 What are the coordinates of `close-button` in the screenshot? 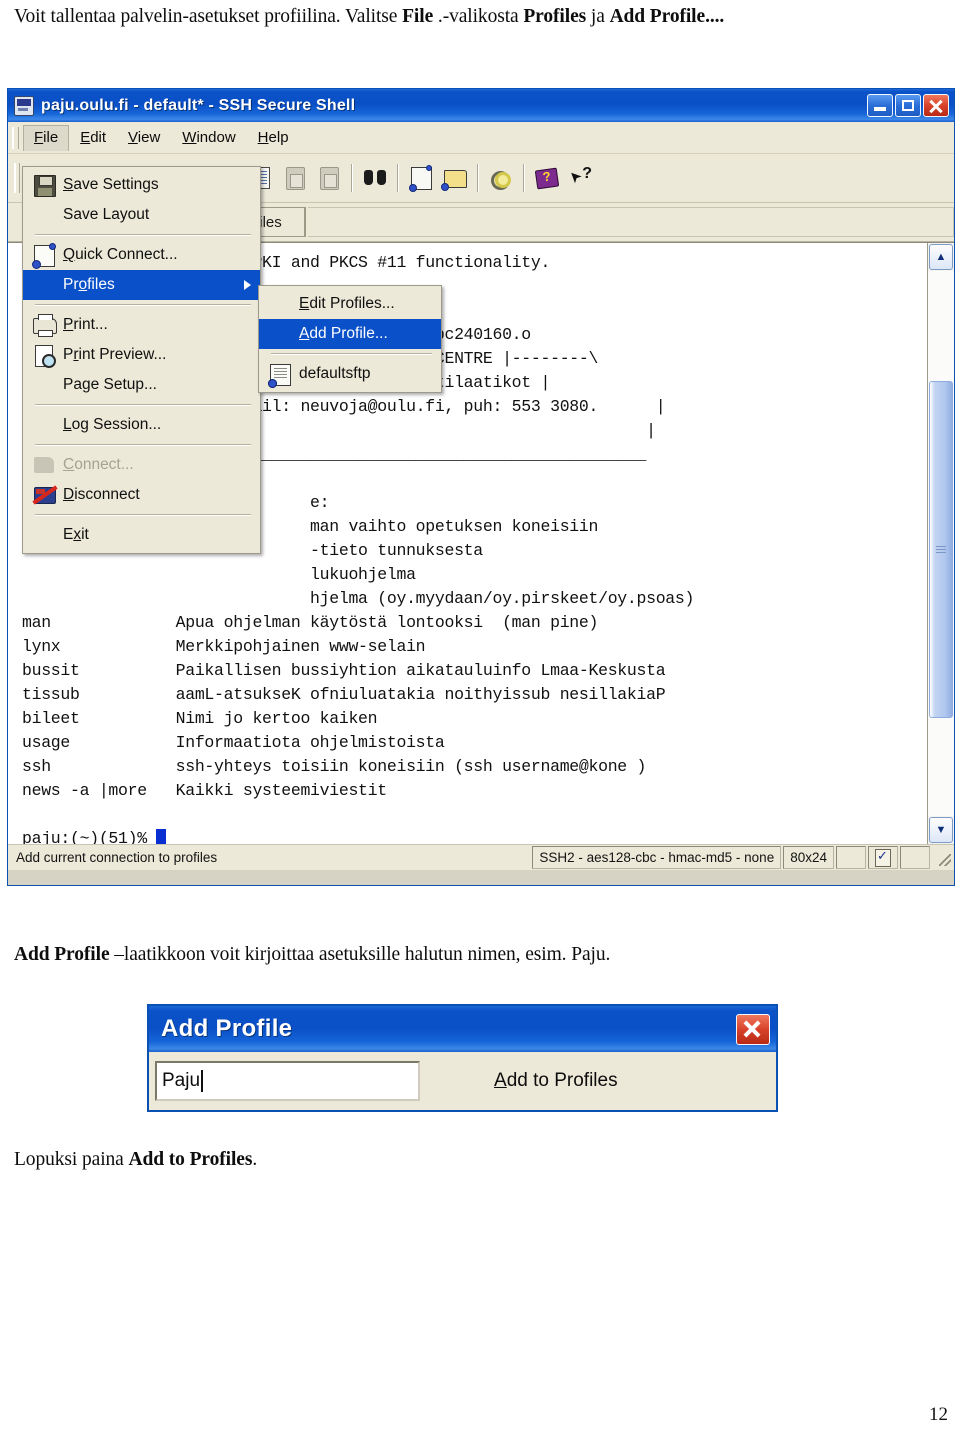 It's located at (936, 105).